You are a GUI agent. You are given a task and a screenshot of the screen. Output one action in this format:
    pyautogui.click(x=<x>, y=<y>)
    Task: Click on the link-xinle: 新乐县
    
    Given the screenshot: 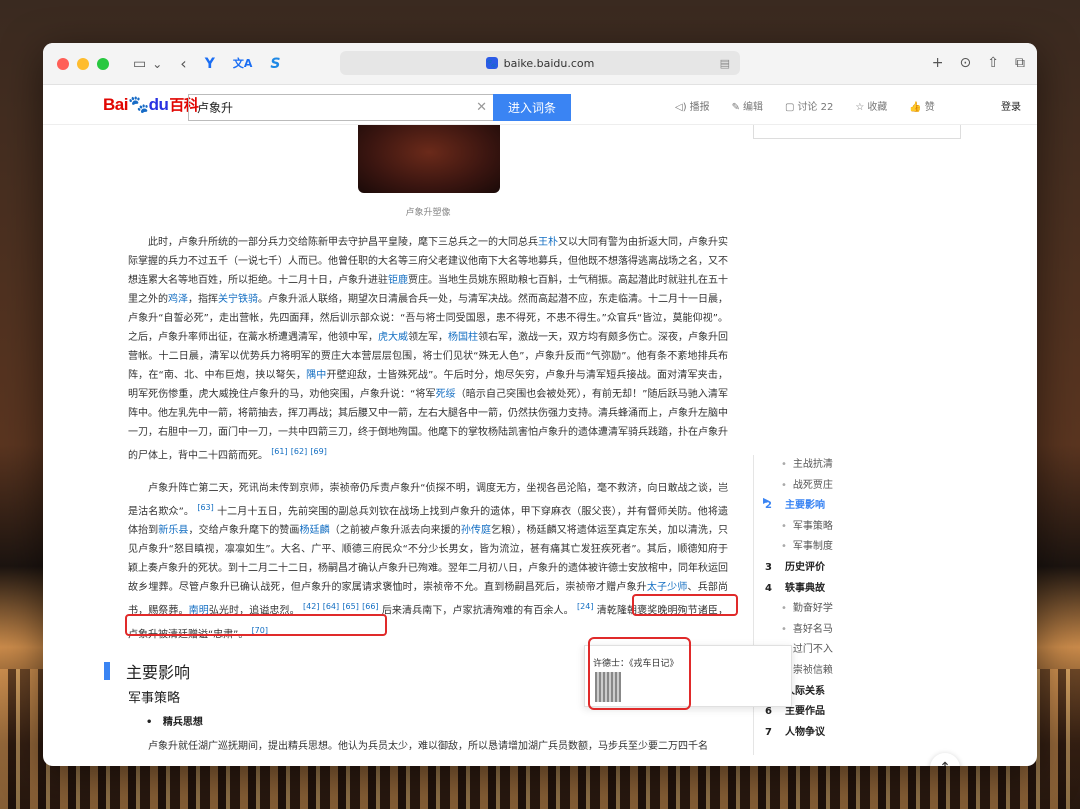 What is the action you would take?
    pyautogui.click(x=173, y=530)
    